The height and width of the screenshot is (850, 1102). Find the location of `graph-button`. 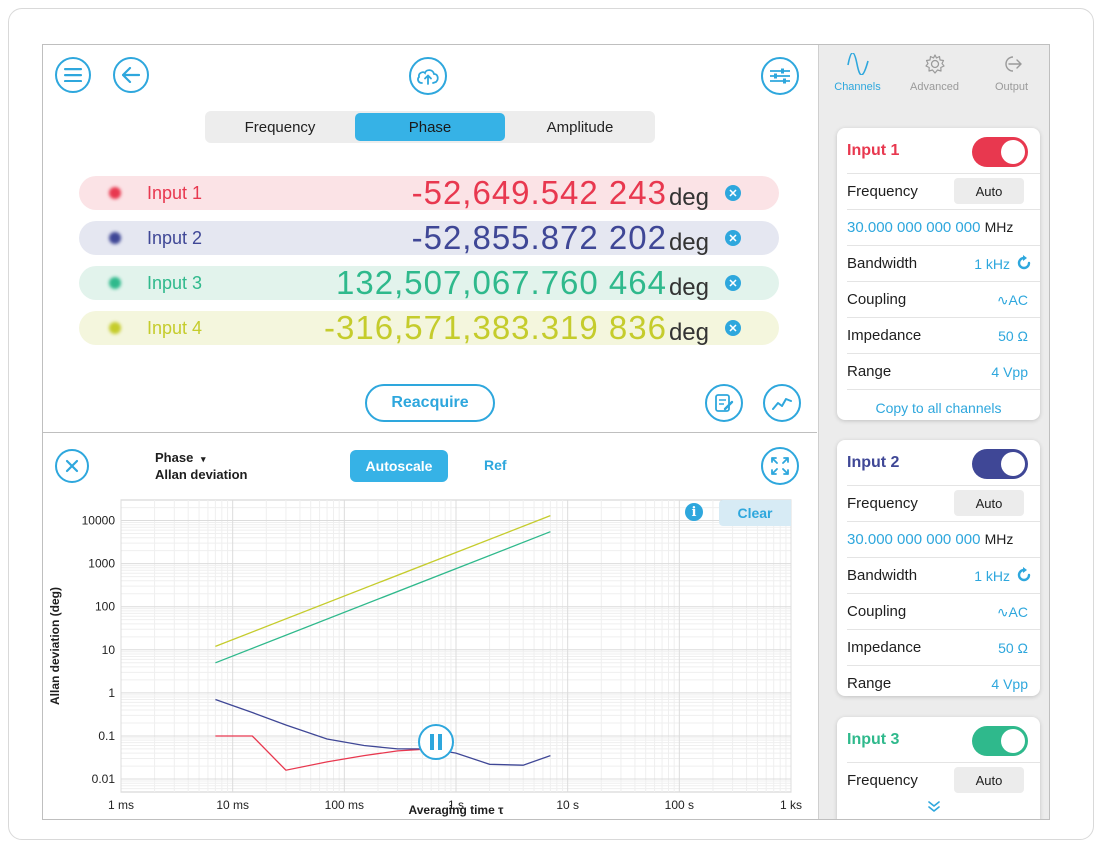

graph-button is located at coordinates (782, 403).